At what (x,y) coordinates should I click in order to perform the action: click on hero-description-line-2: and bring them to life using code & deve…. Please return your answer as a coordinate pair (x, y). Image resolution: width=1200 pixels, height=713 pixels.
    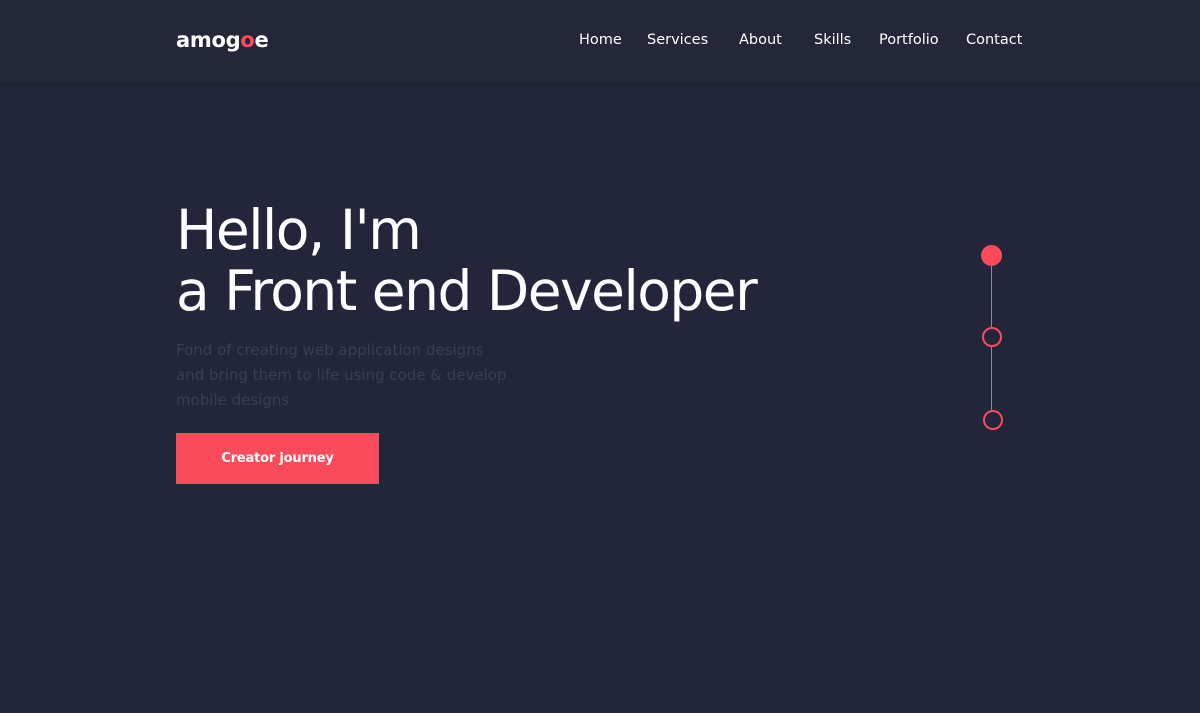
    Looking at the image, I should click on (341, 375).